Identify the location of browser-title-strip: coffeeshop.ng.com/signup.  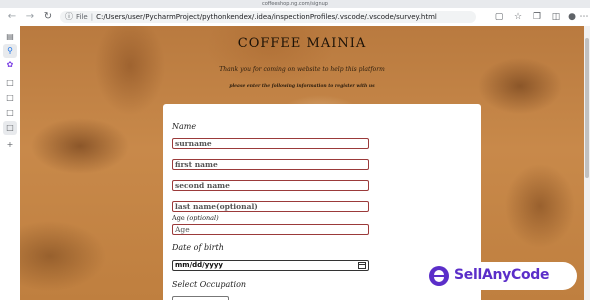
(295, 4).